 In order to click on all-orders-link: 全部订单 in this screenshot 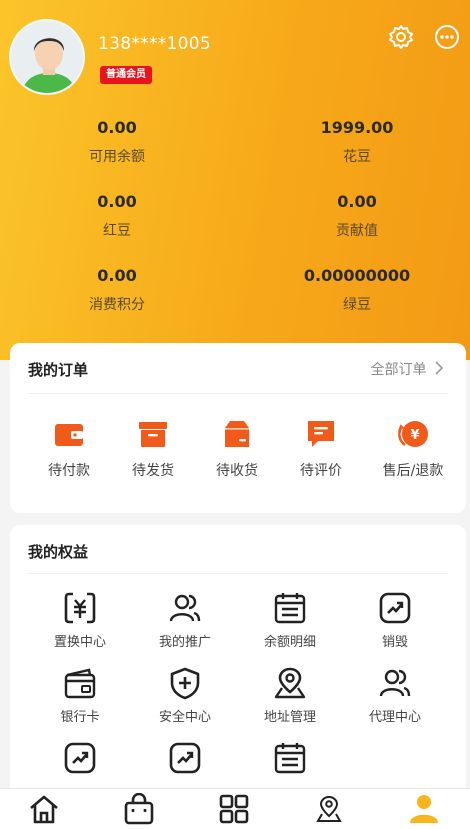, I will do `click(407, 369)`.